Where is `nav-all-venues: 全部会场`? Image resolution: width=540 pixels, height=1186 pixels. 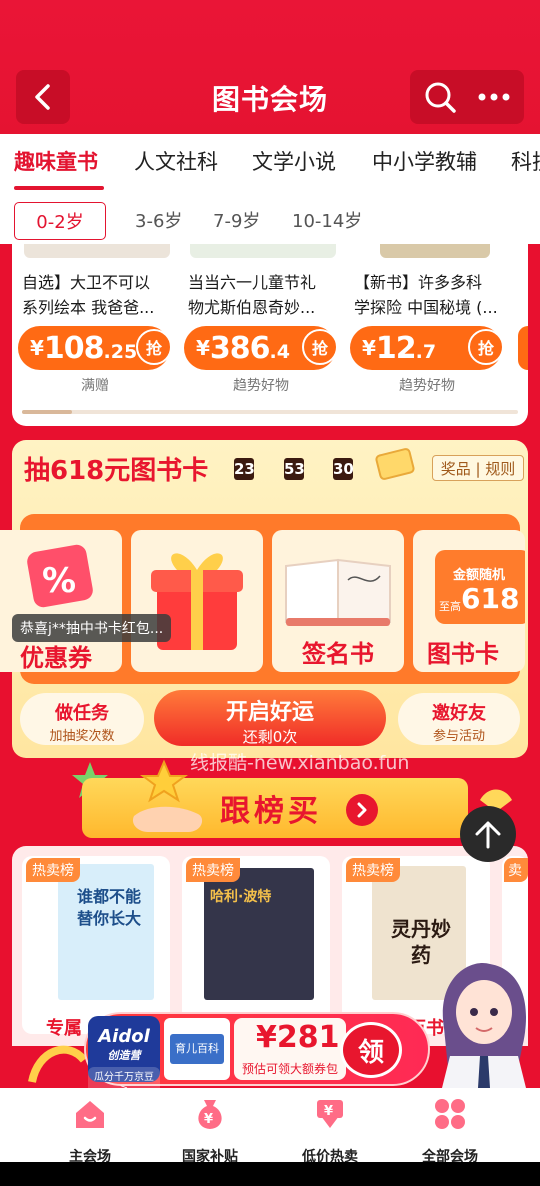
nav-all-venues: 全部会场 is located at coordinates (450, 1131).